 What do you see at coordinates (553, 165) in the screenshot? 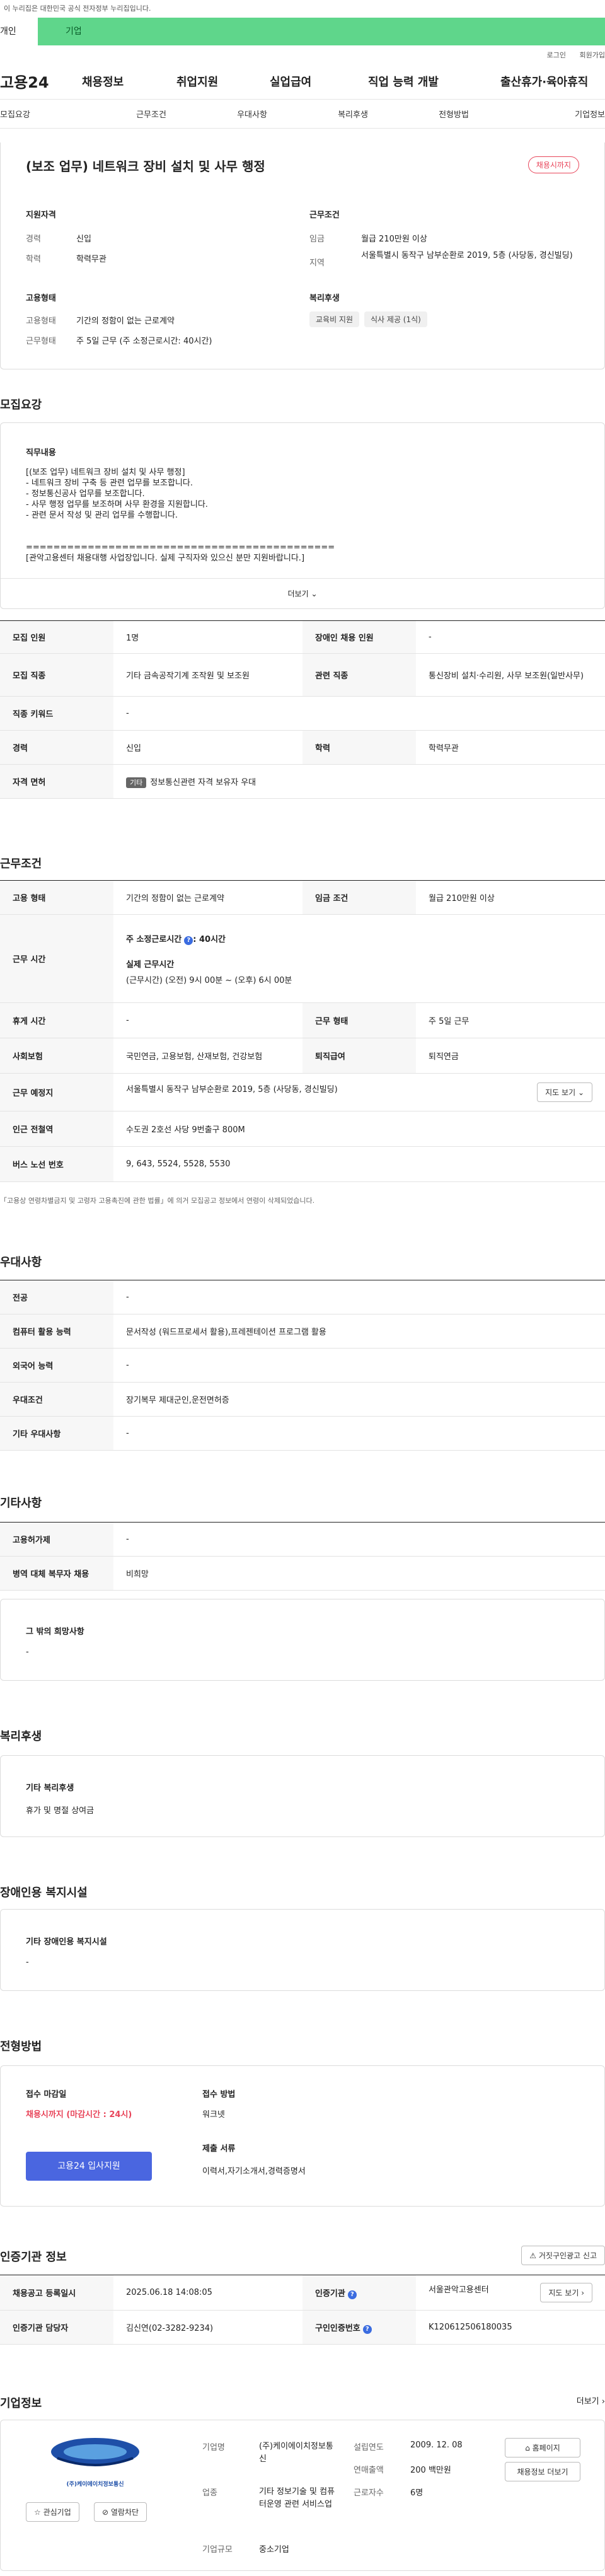
I see `status-badge: 채용시까지` at bounding box center [553, 165].